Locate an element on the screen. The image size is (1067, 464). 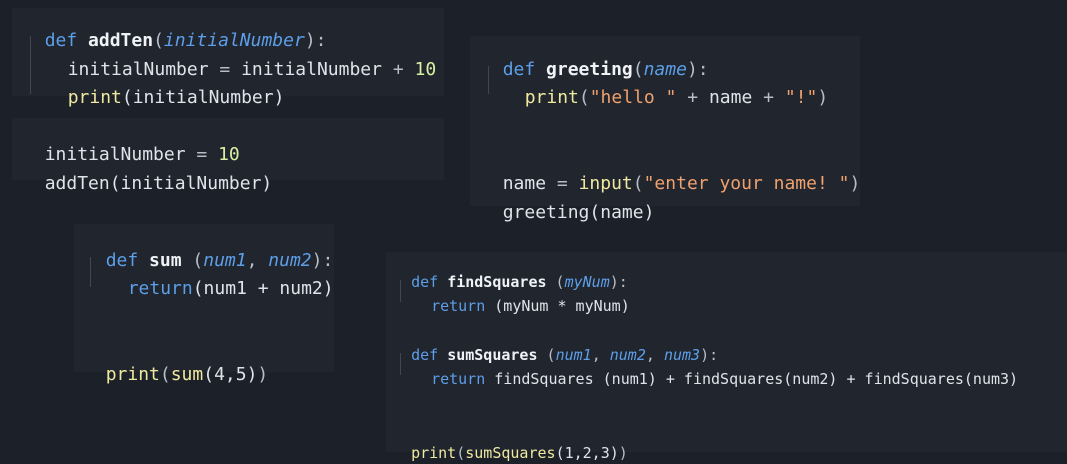
code-line: print("hello " + name + "!") is located at coordinates (665, 89).